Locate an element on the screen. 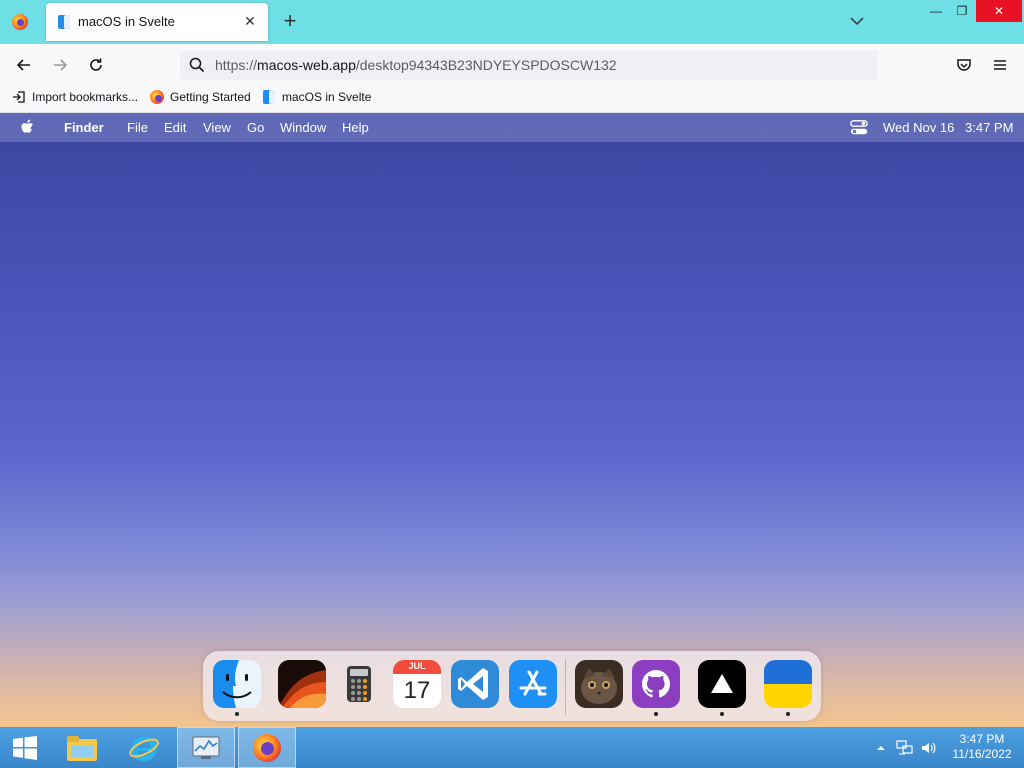  arrow-left-icon is located at coordinates (24, 65).